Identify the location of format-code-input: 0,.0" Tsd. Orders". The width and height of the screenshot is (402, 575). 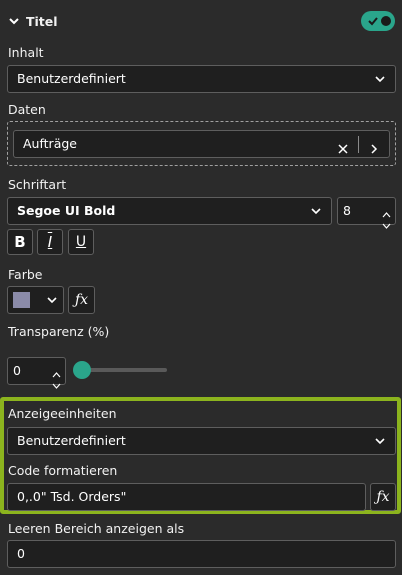
(186, 497).